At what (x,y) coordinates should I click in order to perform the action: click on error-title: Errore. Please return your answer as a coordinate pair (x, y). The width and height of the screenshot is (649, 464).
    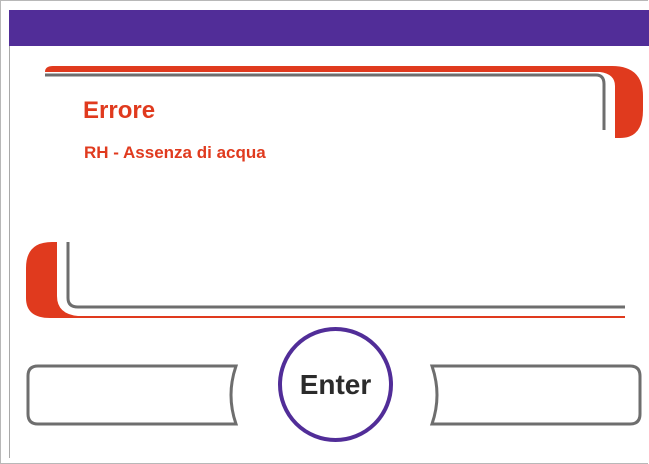
    Looking at the image, I should click on (119, 110).